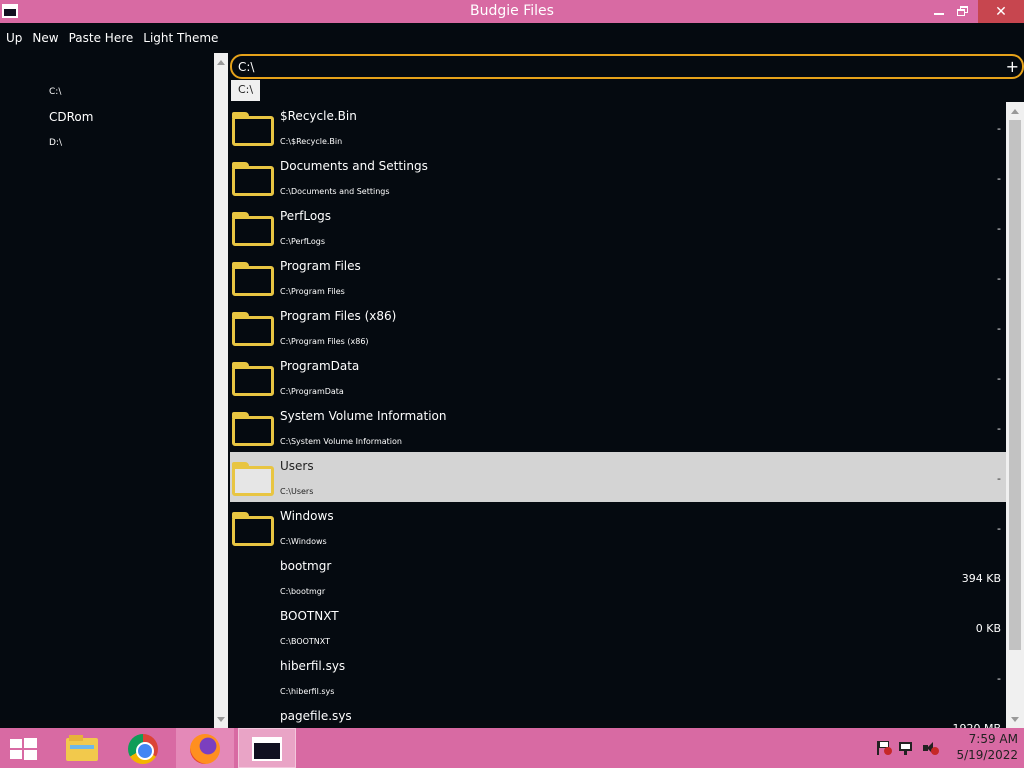 The height and width of the screenshot is (768, 1024). What do you see at coordinates (306, 566) in the screenshot?
I see `file-name: bootmgr` at bounding box center [306, 566].